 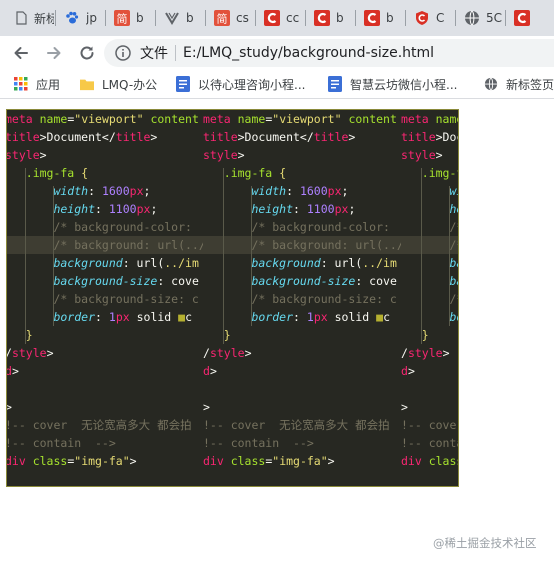 What do you see at coordinates (143, 263) in the screenshot?
I see `code-token: : url(` at bounding box center [143, 263].